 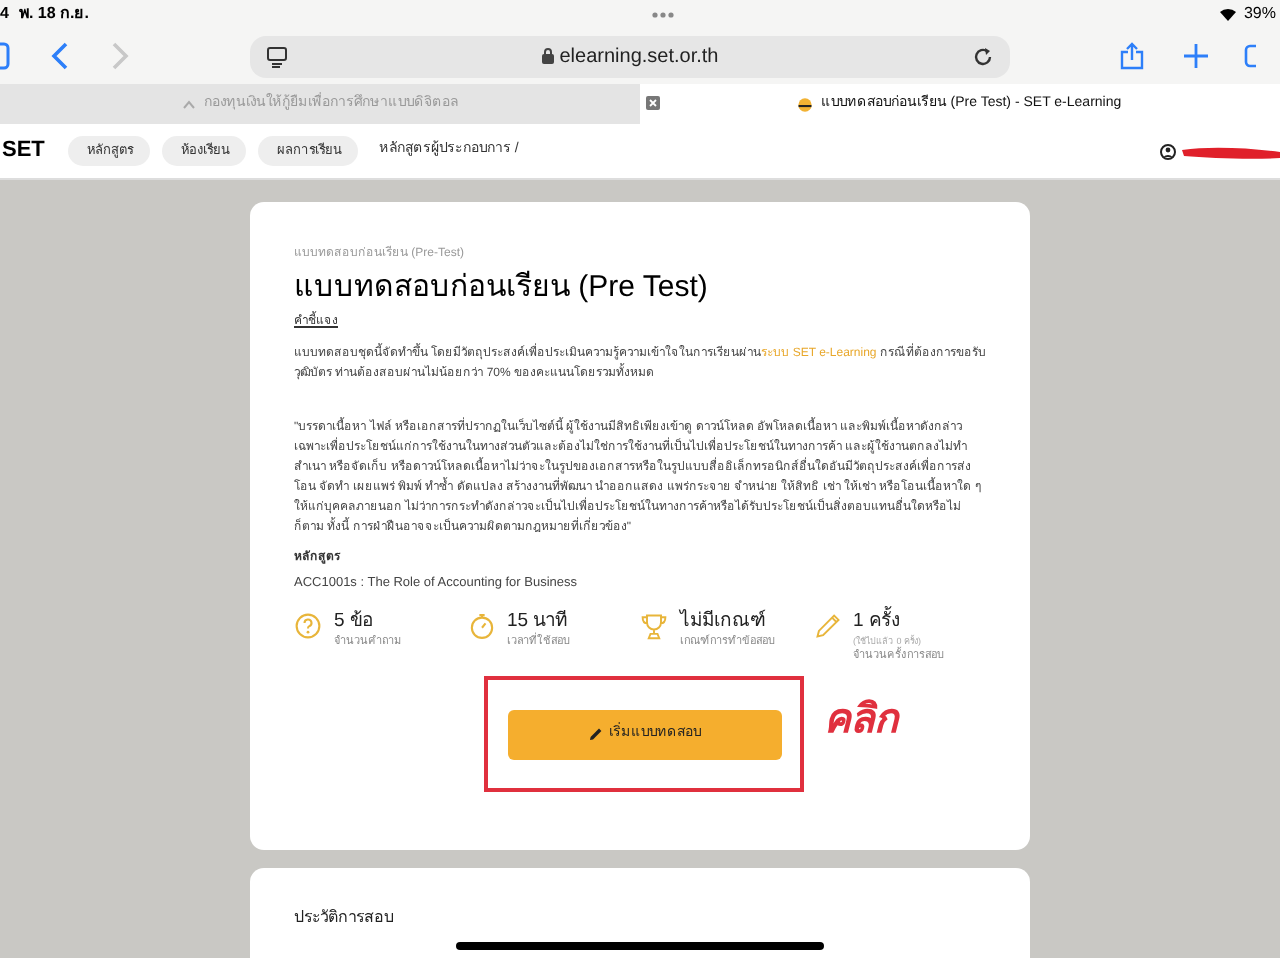 I want to click on handwritten-annotation: คลิก, so click(x=861, y=721).